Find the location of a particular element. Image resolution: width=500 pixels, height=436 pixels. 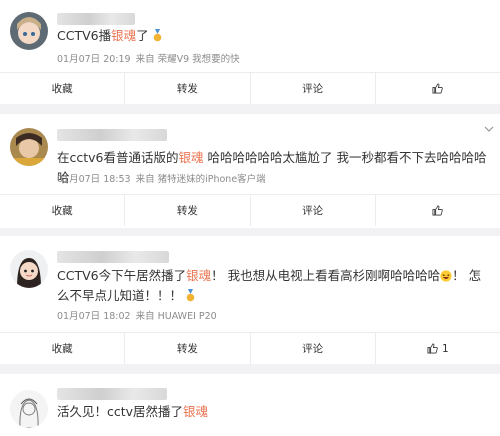

post-card: 活久见！cctv居然播了银魂 is located at coordinates (250, 405).